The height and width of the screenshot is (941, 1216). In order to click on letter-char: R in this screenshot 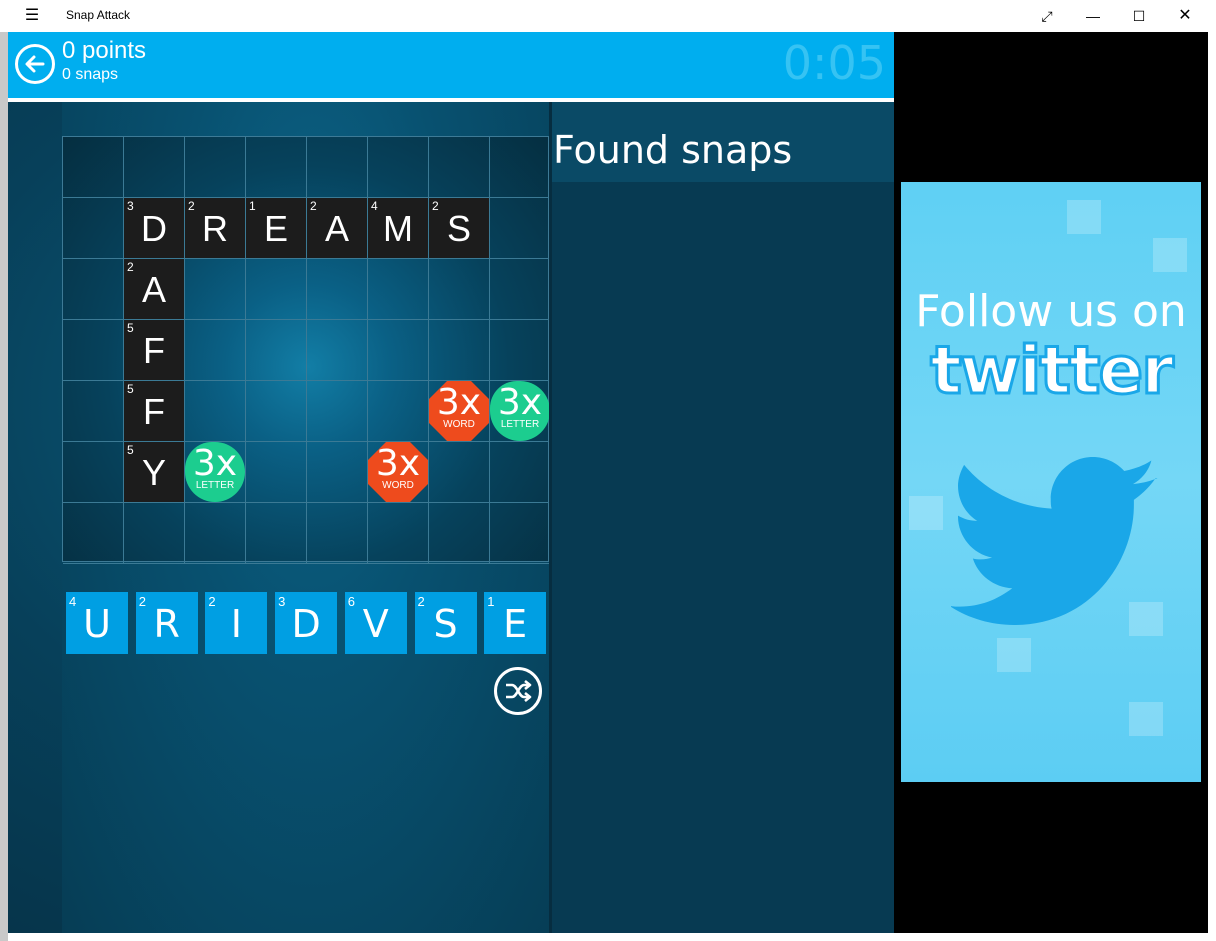, I will do `click(215, 228)`.